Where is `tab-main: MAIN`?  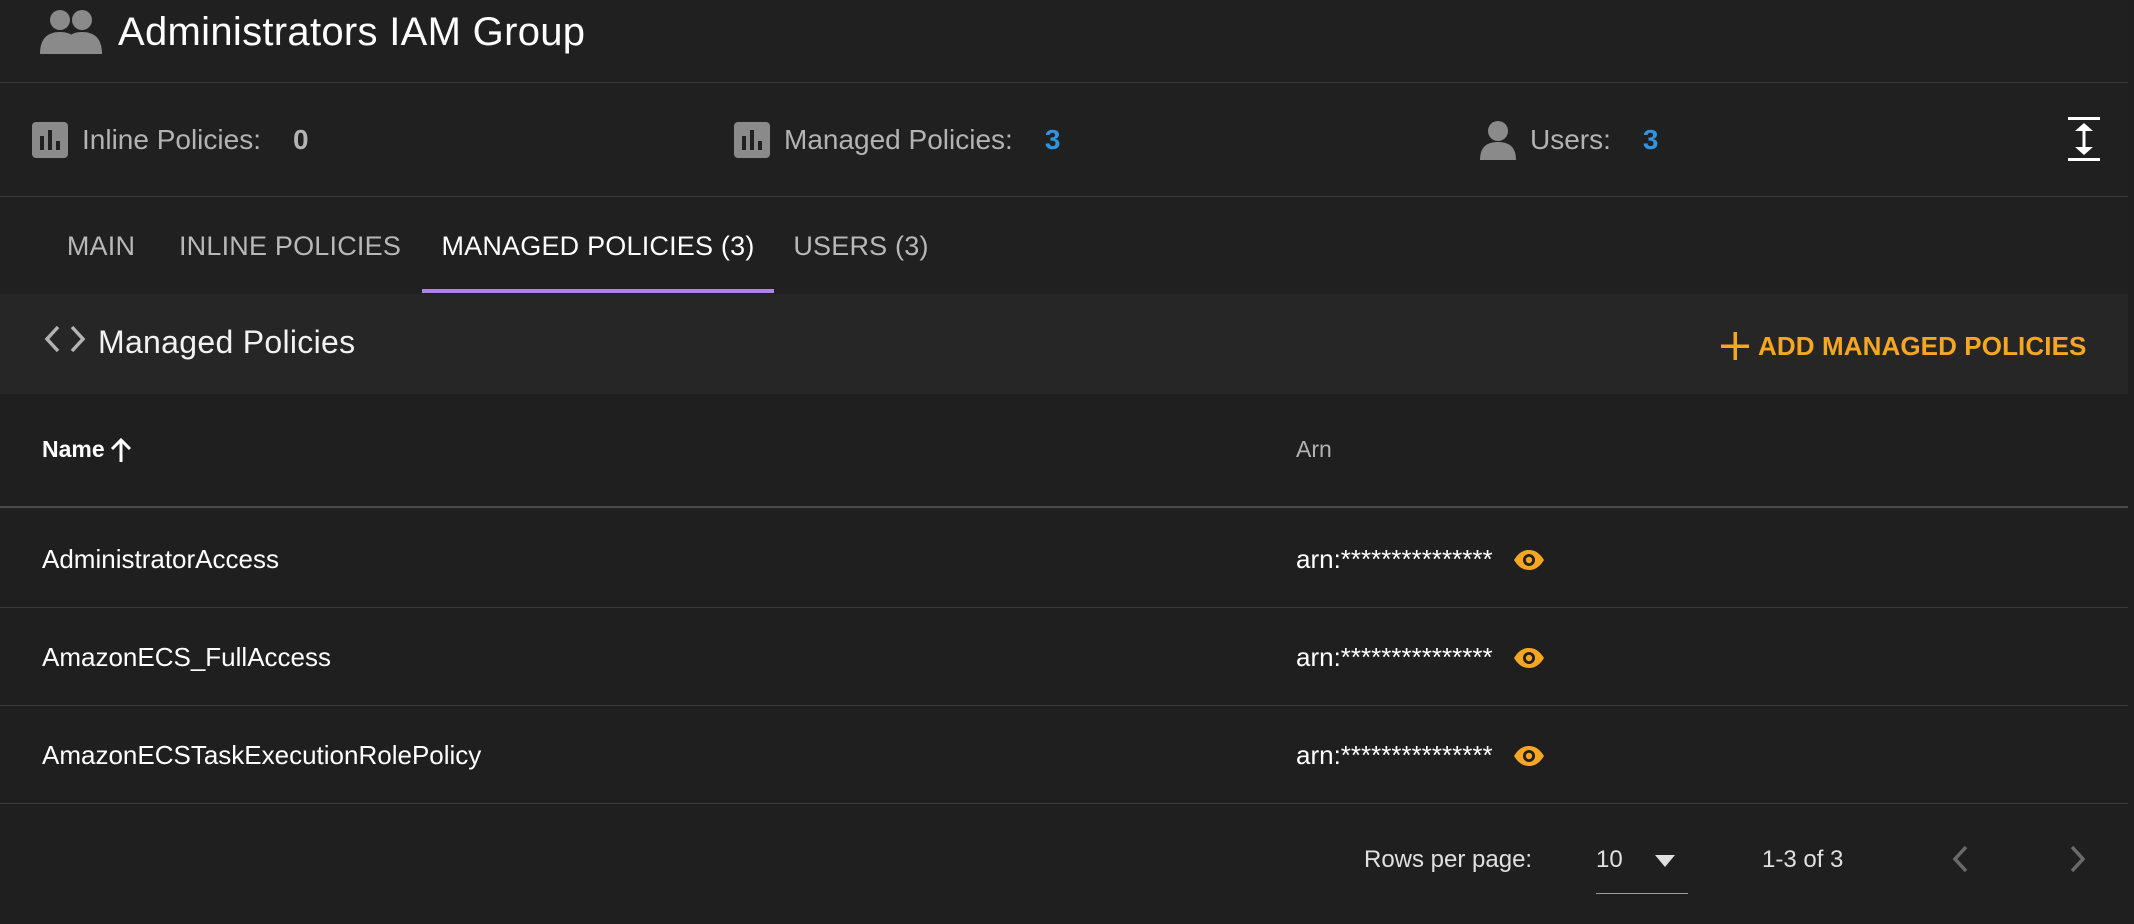
tab-main: MAIN is located at coordinates (101, 246).